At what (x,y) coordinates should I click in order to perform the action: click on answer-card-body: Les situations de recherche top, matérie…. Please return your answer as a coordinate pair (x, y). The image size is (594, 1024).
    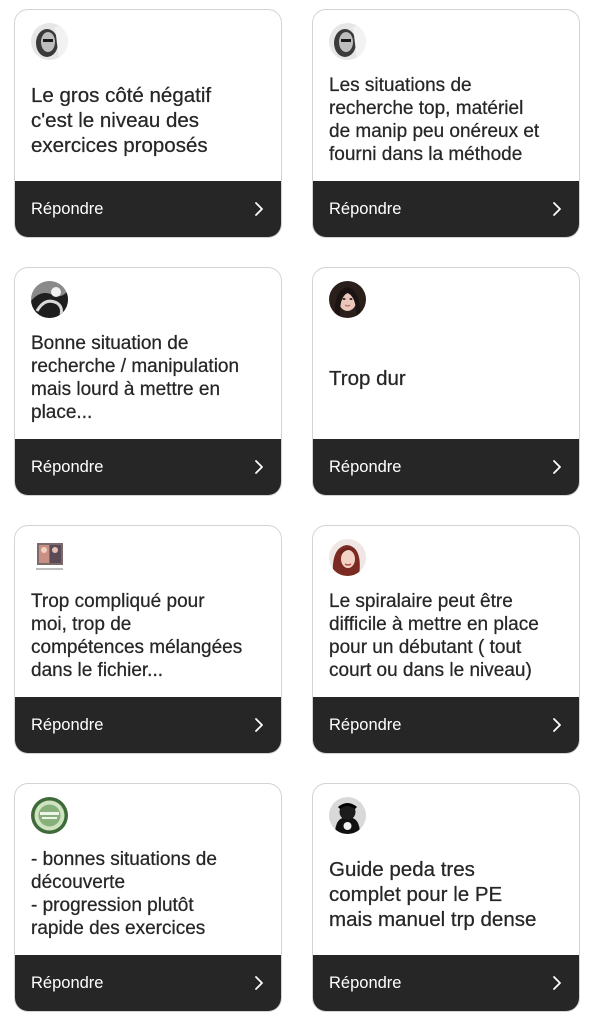
    Looking at the image, I should click on (446, 96).